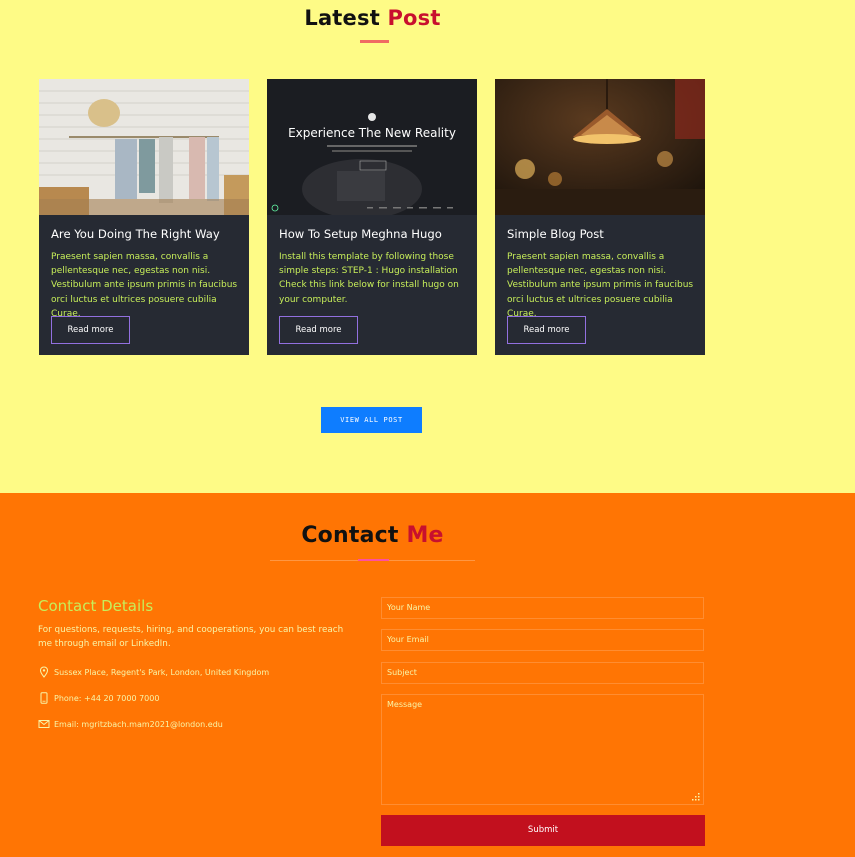 Image resolution: width=855 pixels, height=857 pixels. Describe the element at coordinates (542, 608) in the screenshot. I see `name-field: Your Name` at that location.